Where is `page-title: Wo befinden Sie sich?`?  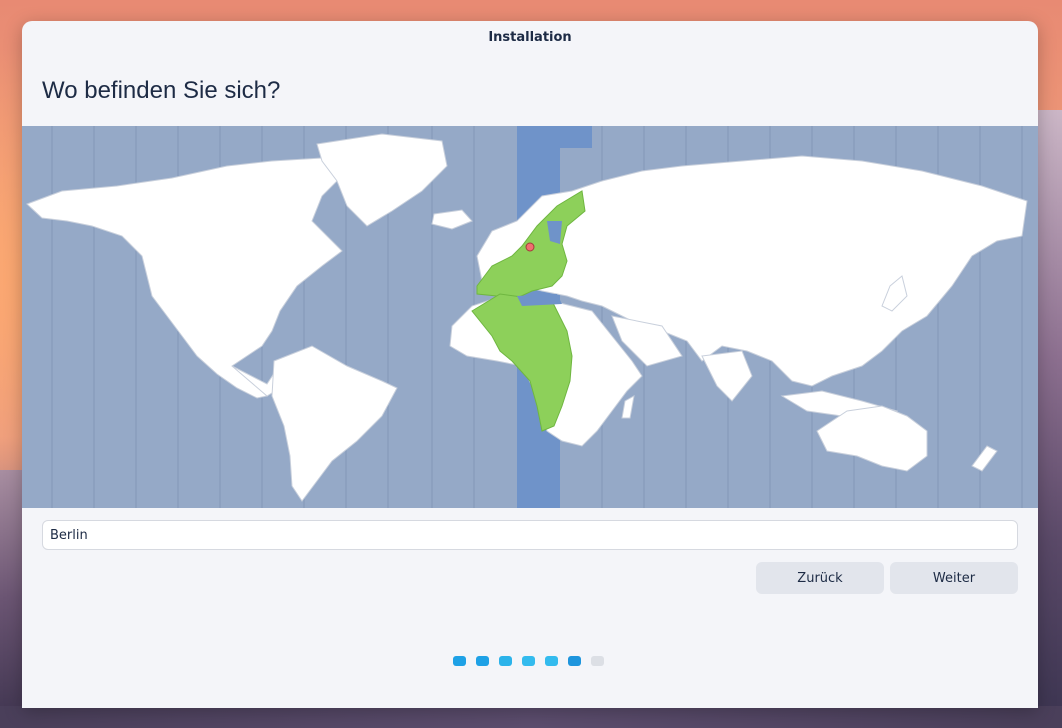
page-title: Wo befinden Sie sich? is located at coordinates (161, 90).